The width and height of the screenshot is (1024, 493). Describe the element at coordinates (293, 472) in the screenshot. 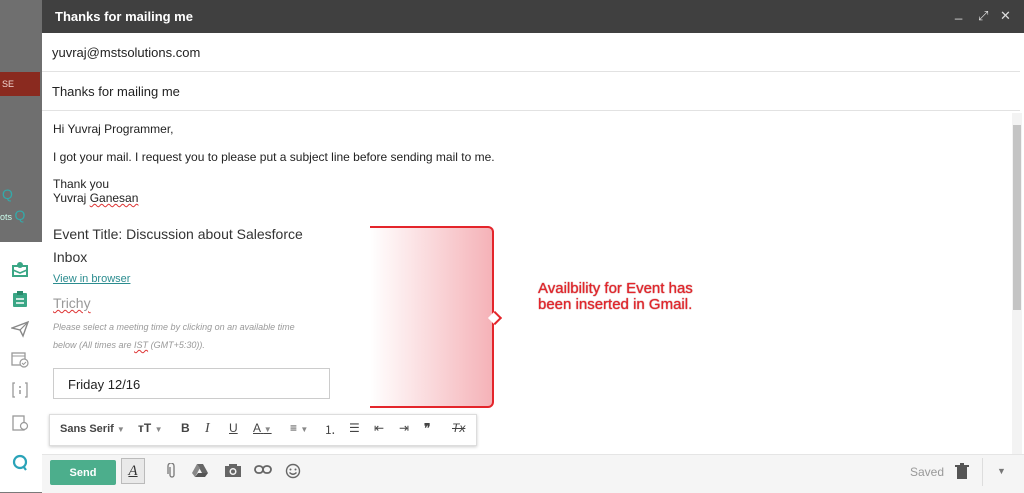

I see `emoji-icon` at that location.